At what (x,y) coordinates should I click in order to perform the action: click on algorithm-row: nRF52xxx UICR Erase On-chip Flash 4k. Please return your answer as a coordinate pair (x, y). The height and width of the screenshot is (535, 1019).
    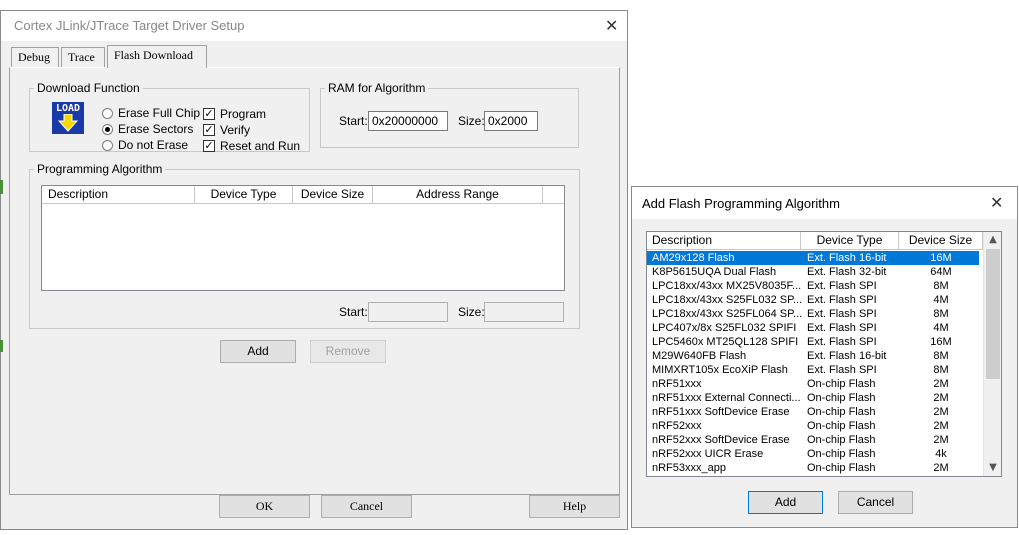
    Looking at the image, I should click on (813, 454).